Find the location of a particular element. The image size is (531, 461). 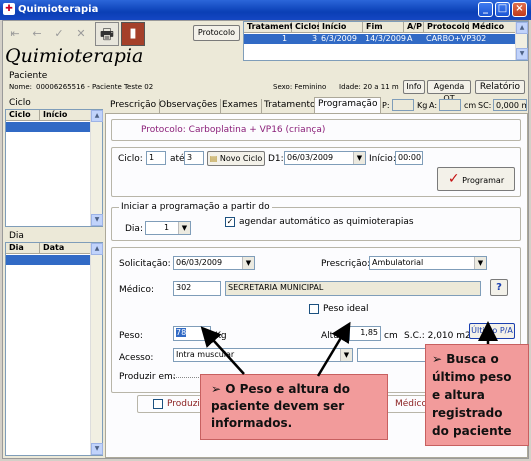

arrow-to-peso is located at coordinates (222, 350).